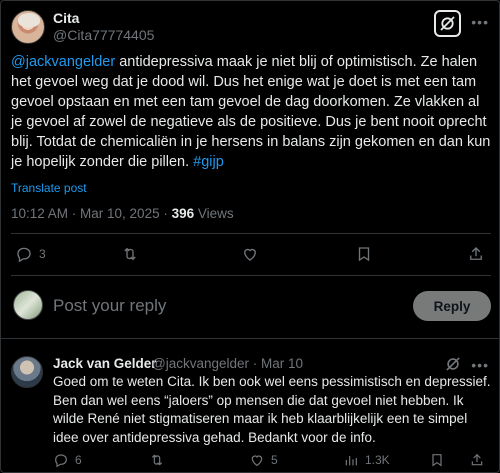 The width and height of the screenshot is (500, 473). What do you see at coordinates (452, 306) in the screenshot?
I see `reply-submit-button: Reply` at bounding box center [452, 306].